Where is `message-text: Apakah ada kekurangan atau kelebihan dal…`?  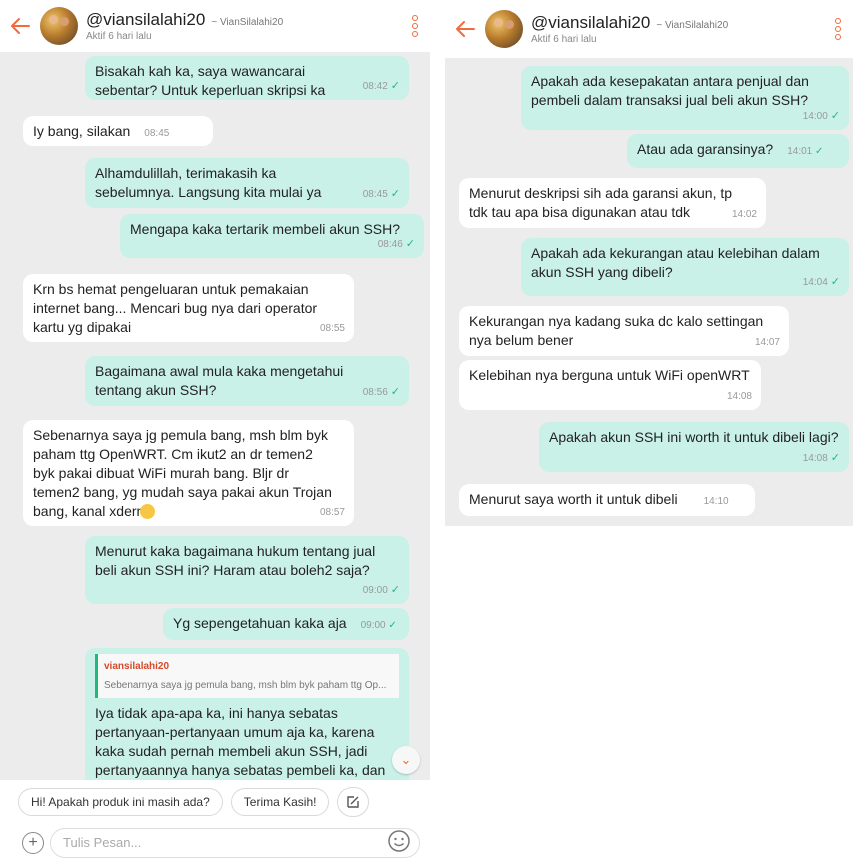 message-text: Apakah ada kekurangan atau kelebihan dal… is located at coordinates (675, 262).